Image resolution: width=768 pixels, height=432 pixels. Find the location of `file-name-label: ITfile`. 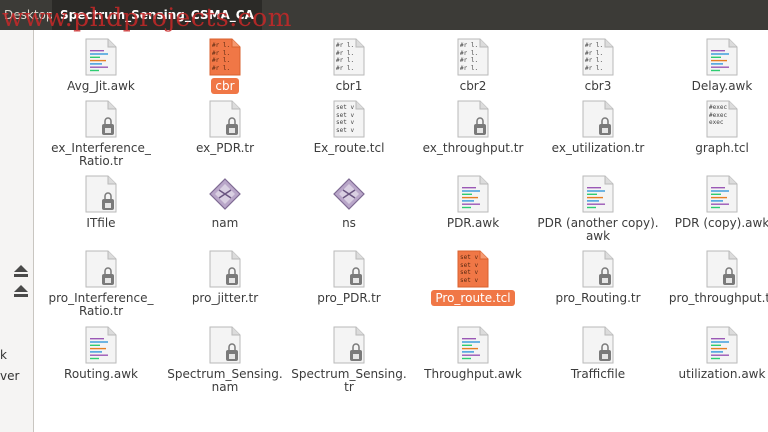

file-name-label: ITfile is located at coordinates (101, 223).